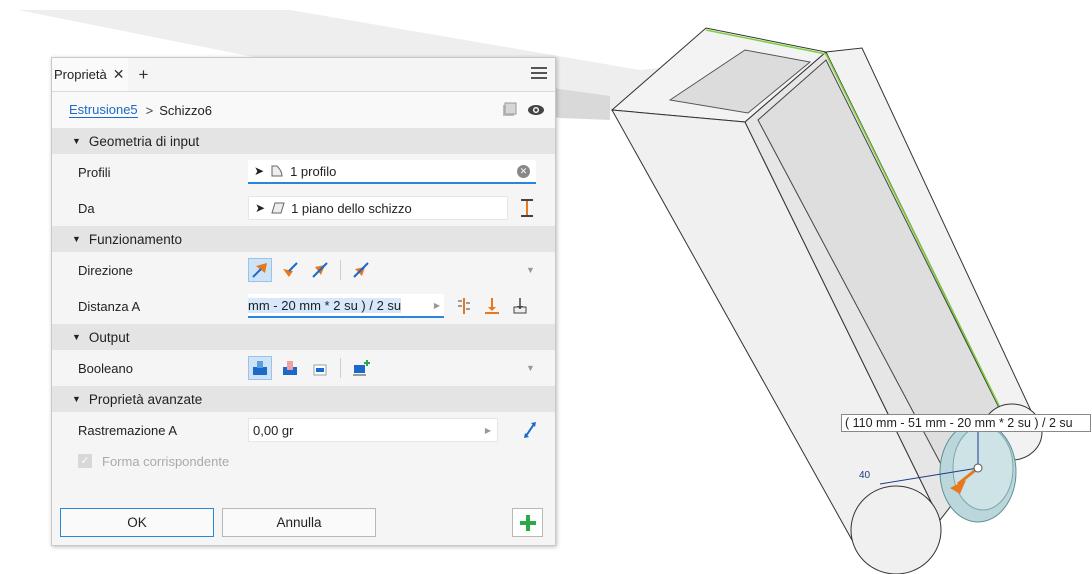 The image size is (1092, 574). I want to click on row-direction: Direzione ▼, so click(303, 270).